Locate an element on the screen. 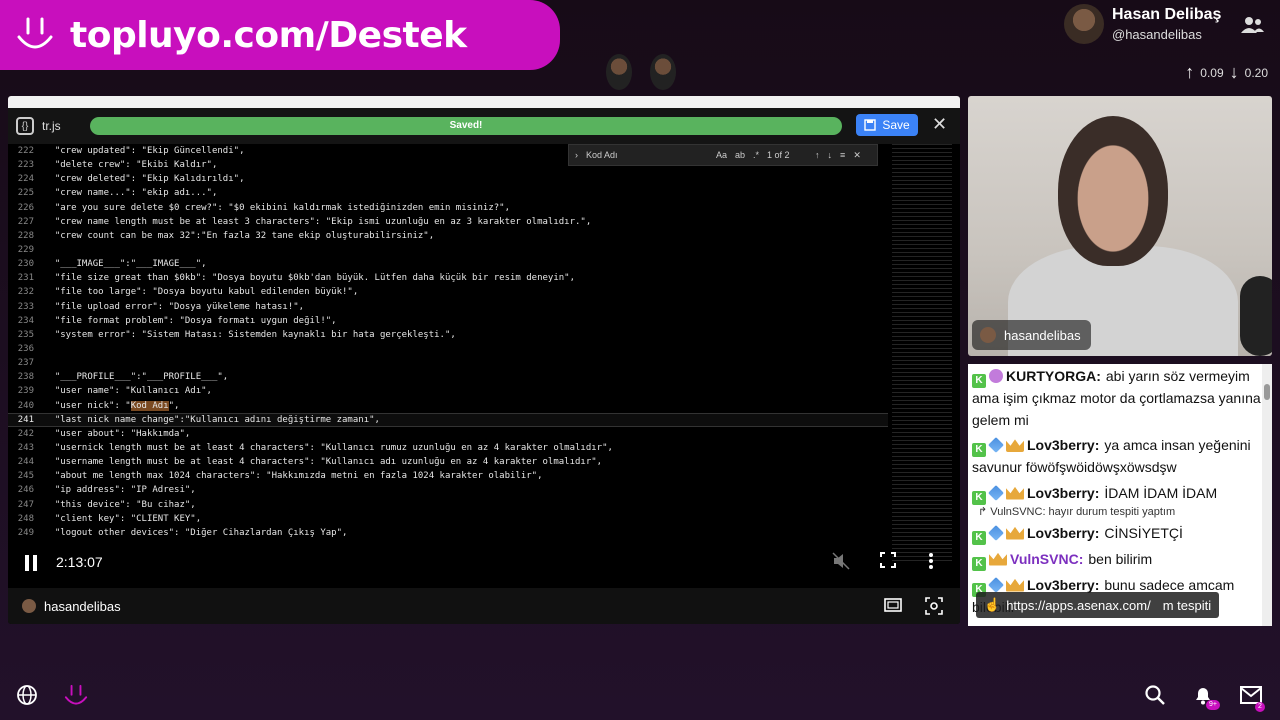  code-line: 224 "crew deleted": "Ekip Kalıdırıldı", is located at coordinates (448, 179).